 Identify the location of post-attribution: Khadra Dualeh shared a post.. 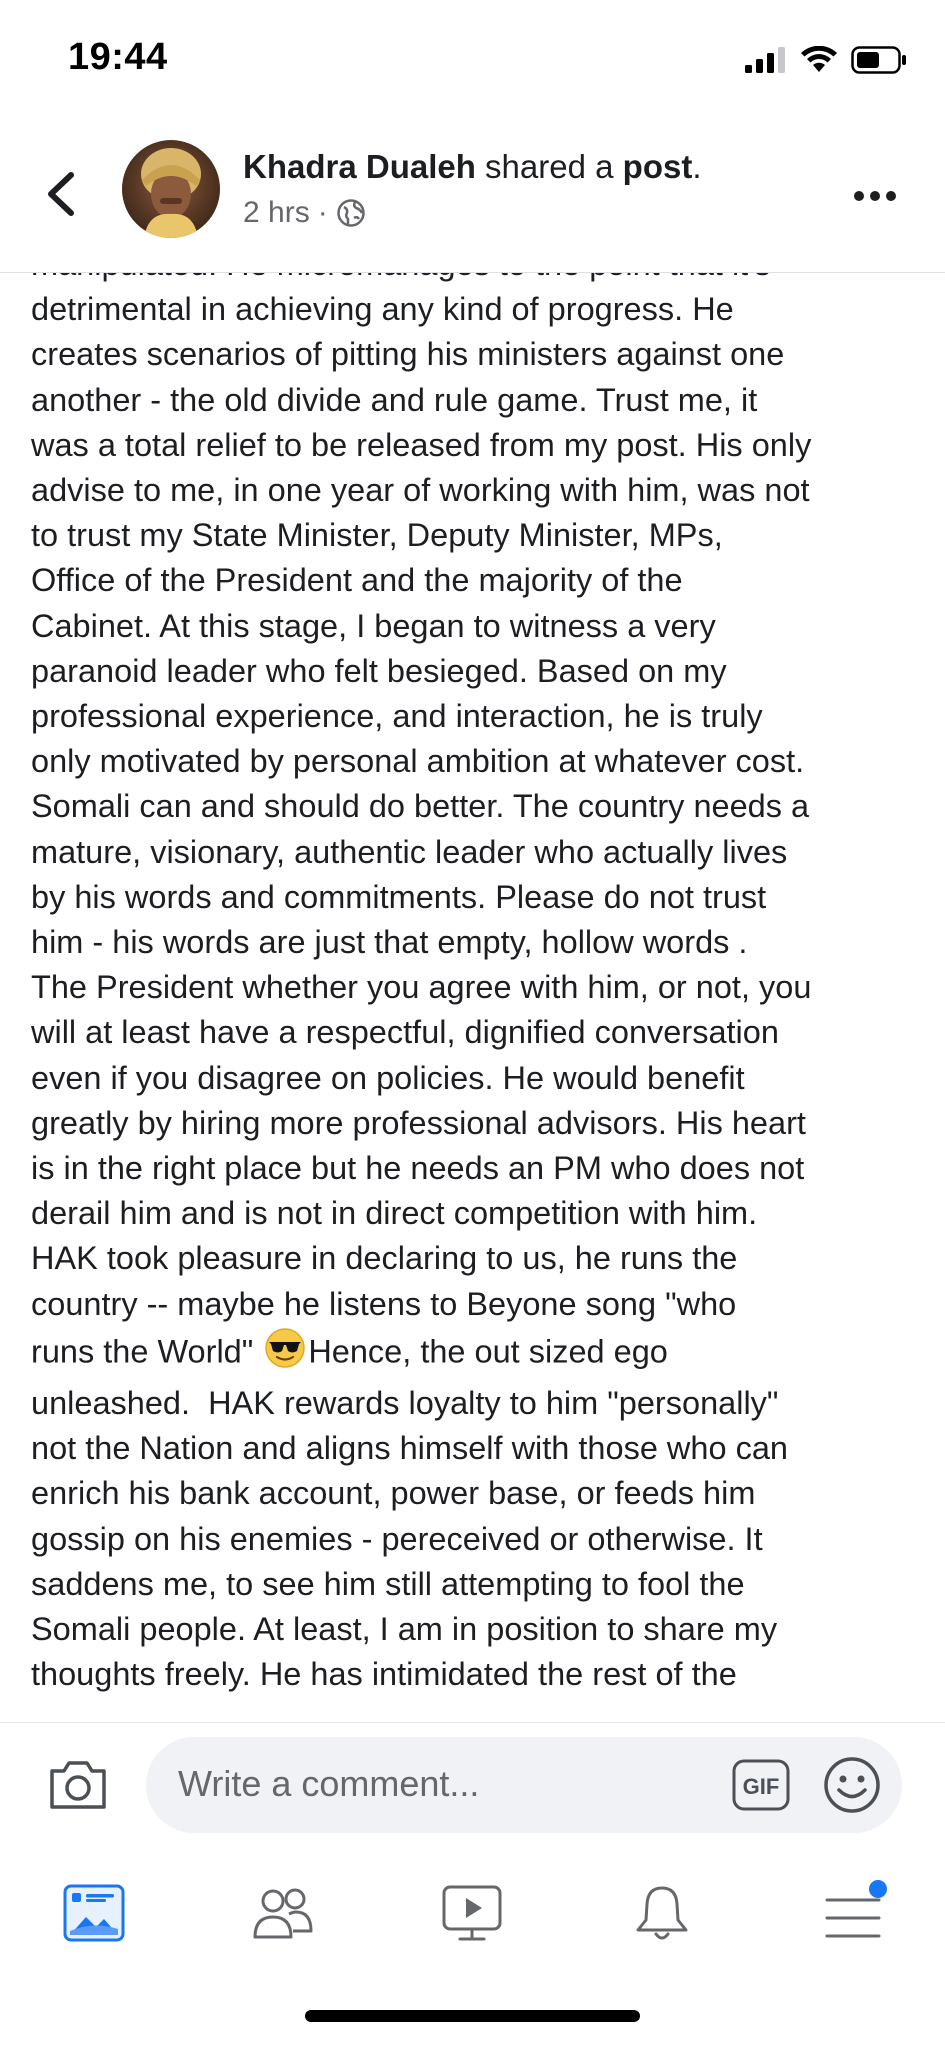
(472, 167).